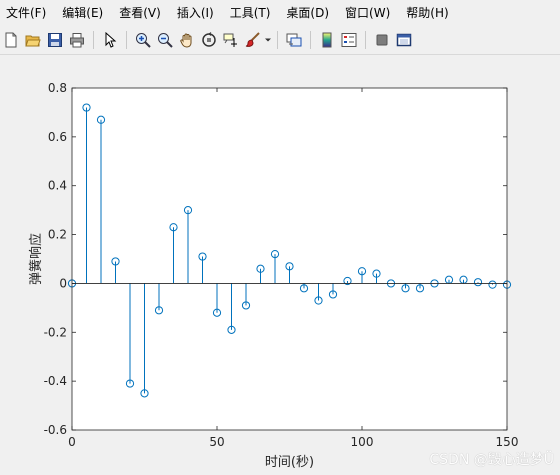  What do you see at coordinates (507, 442) in the screenshot?
I see `x-tick-label: 150` at bounding box center [507, 442].